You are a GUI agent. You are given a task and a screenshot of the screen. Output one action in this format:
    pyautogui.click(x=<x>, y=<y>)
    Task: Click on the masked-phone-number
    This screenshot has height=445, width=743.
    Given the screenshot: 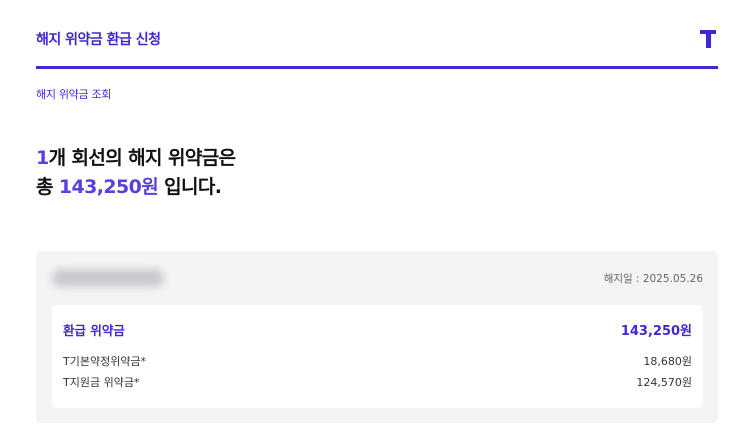 What is the action you would take?
    pyautogui.click(x=108, y=278)
    